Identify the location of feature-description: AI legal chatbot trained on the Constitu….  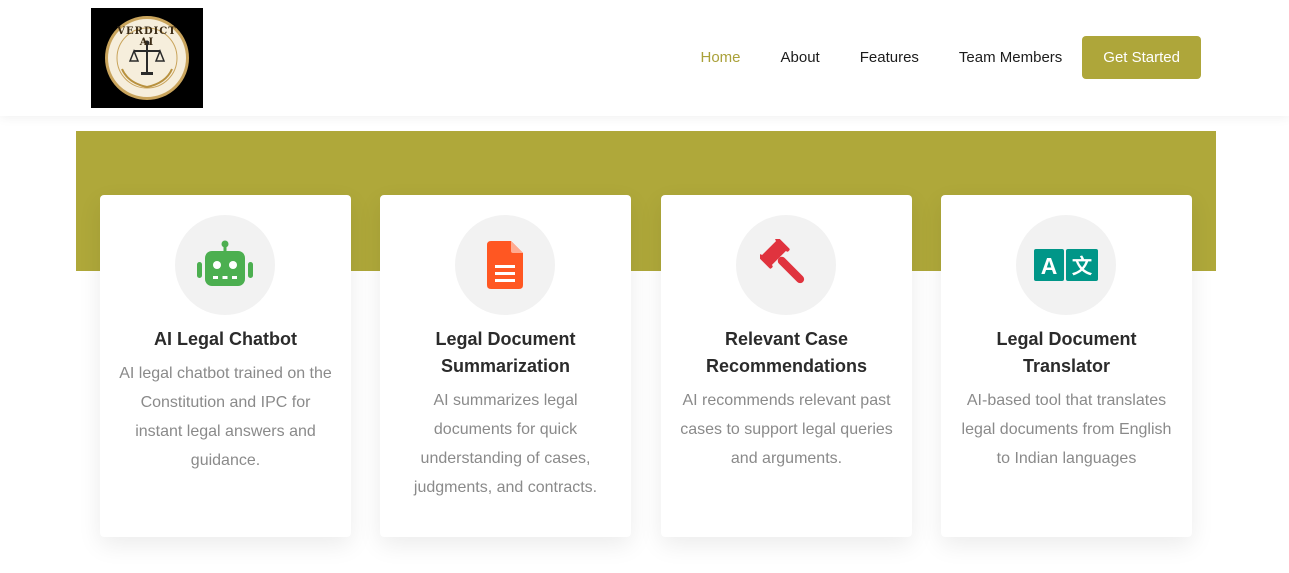
(225, 417).